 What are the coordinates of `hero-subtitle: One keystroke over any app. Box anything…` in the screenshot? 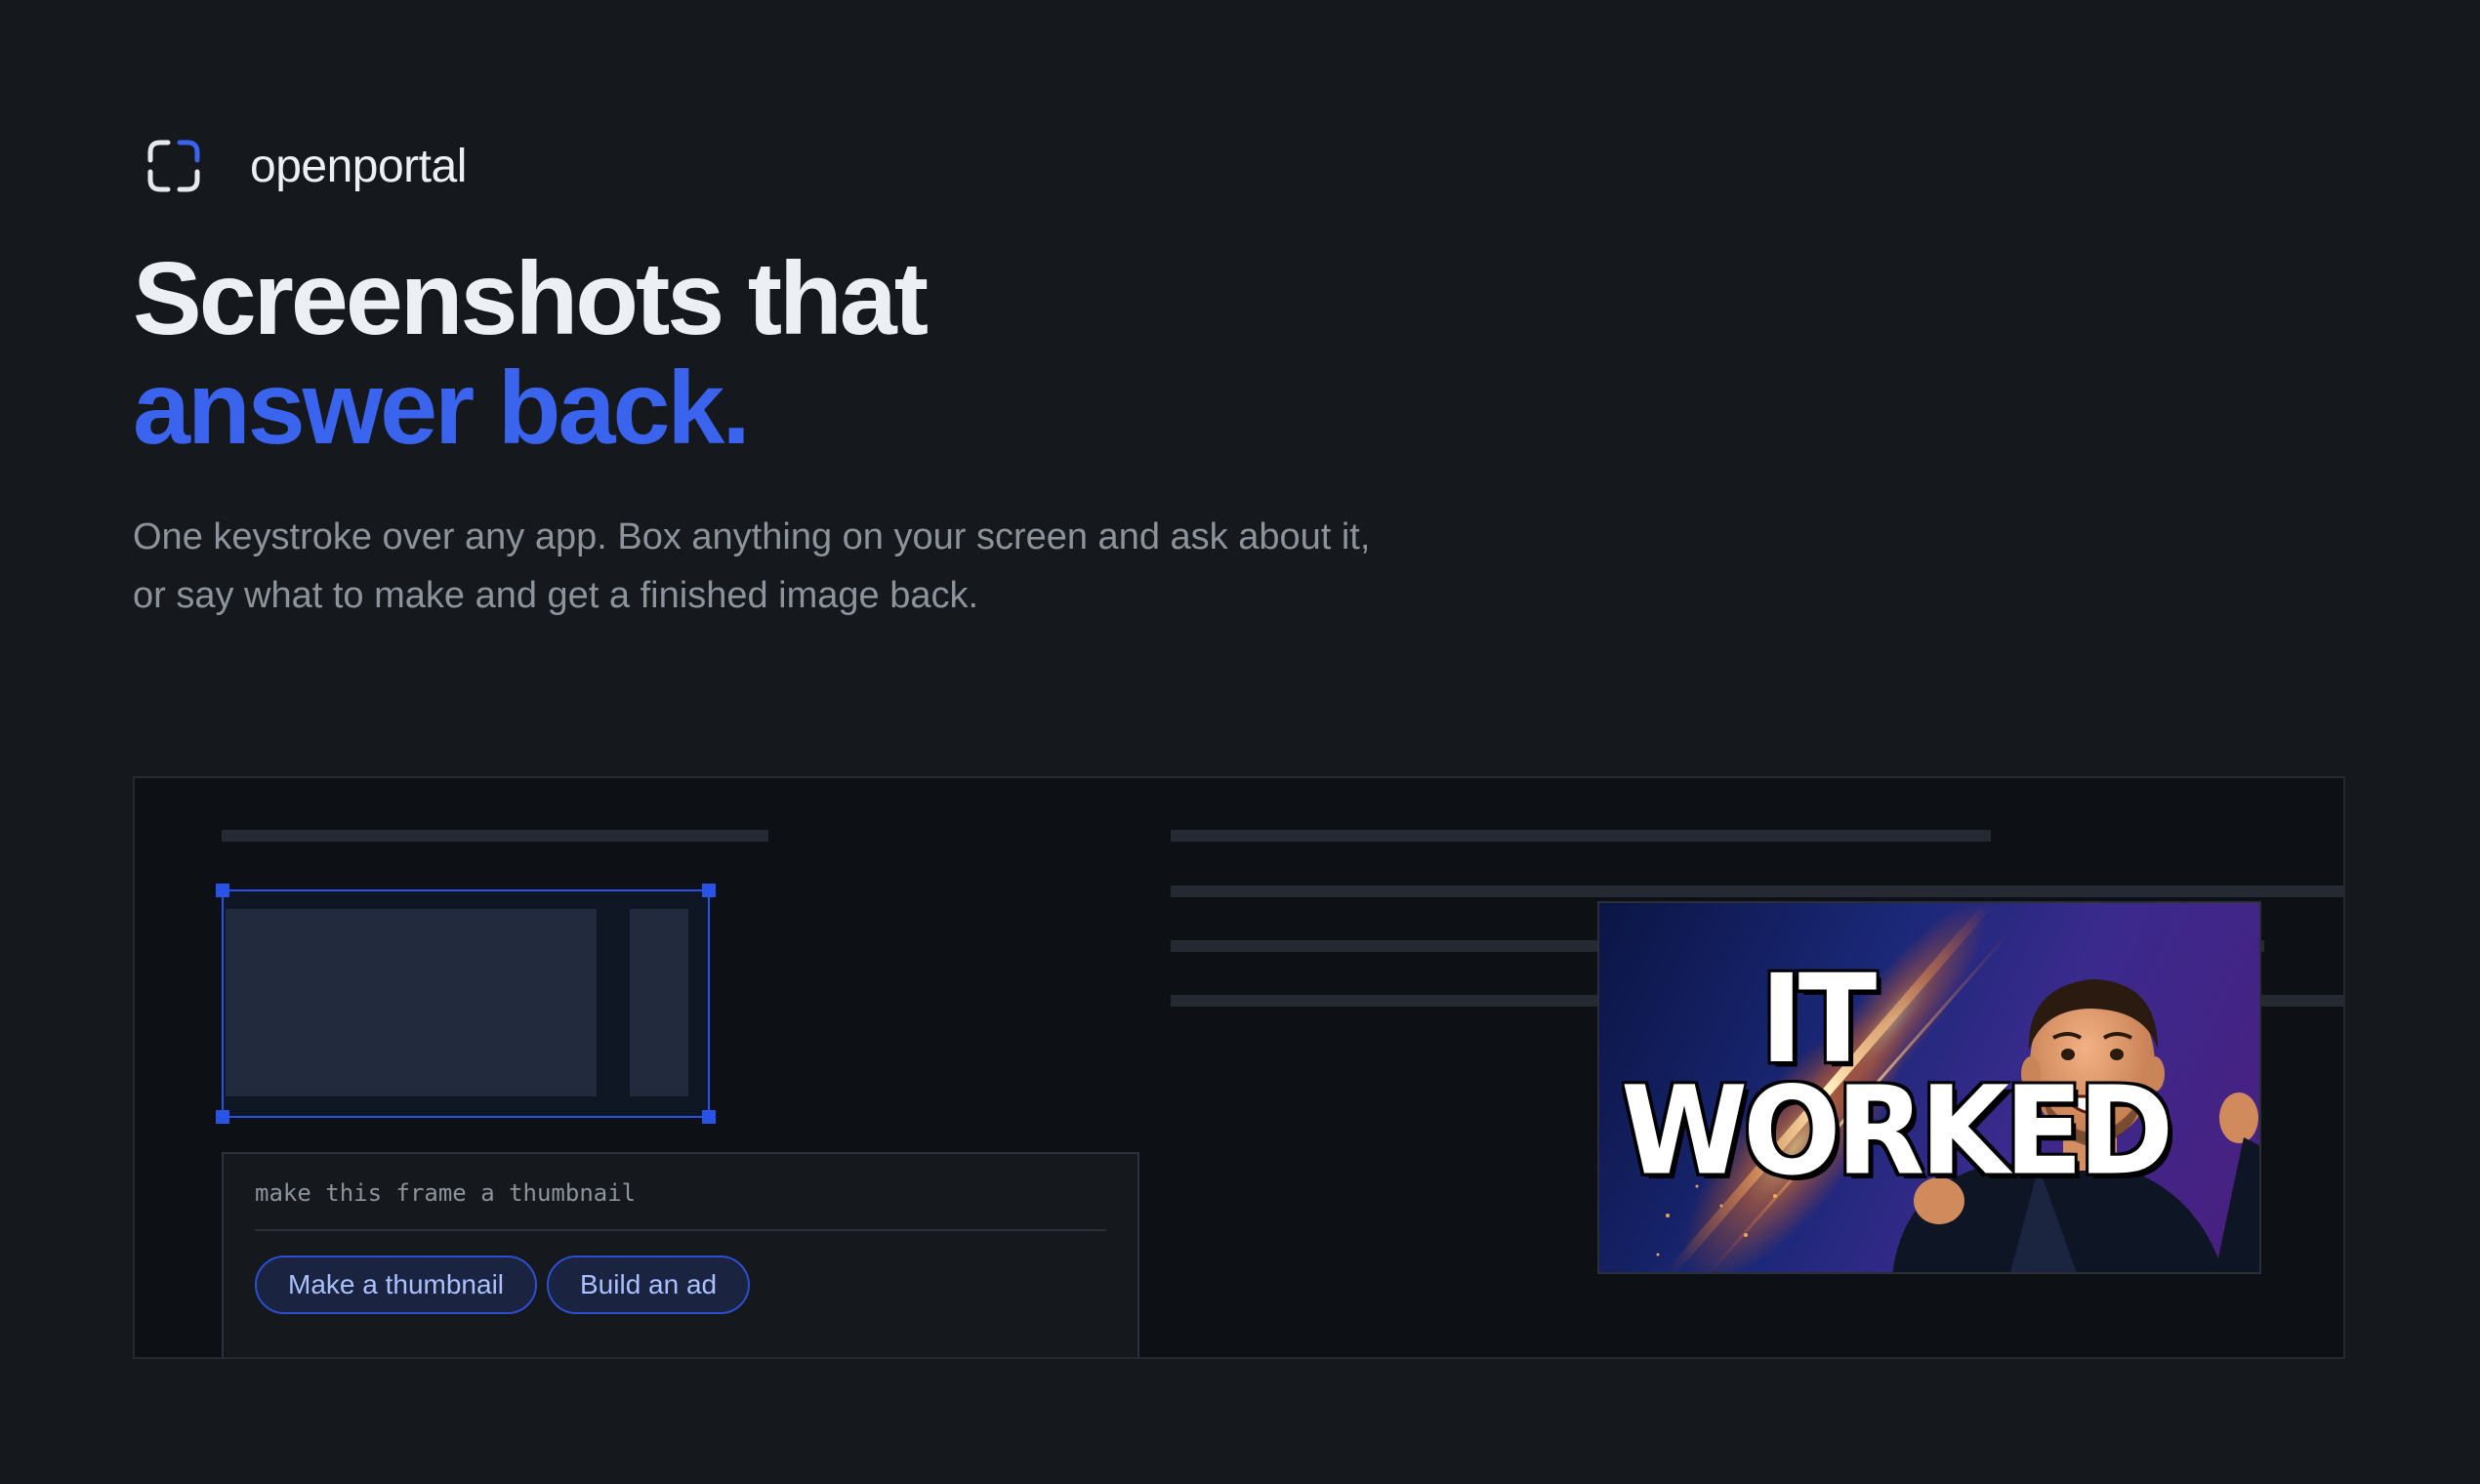 It's located at (865, 566).